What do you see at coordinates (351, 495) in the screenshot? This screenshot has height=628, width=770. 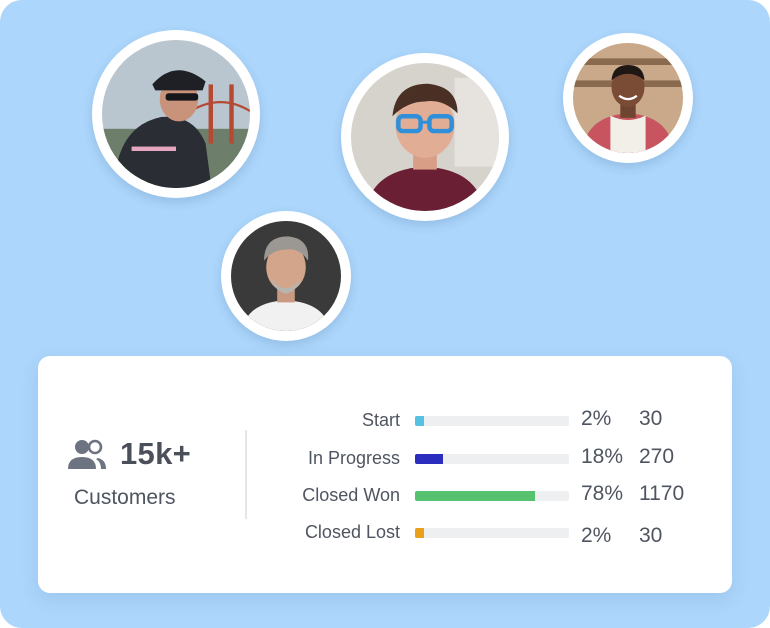 I see `stage-label: Closed Won` at bounding box center [351, 495].